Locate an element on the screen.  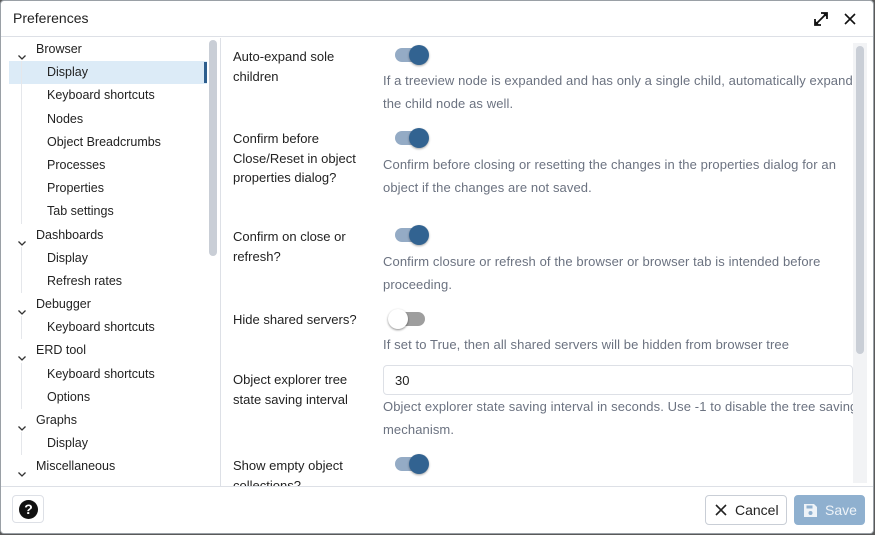
input-object-explorer-tree-state-saving-interval is located at coordinates (618, 380).